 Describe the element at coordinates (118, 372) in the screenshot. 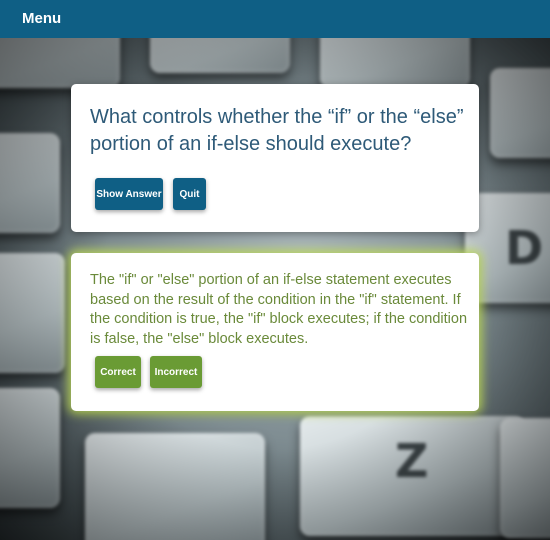

I see `correct-button: Correct` at that location.